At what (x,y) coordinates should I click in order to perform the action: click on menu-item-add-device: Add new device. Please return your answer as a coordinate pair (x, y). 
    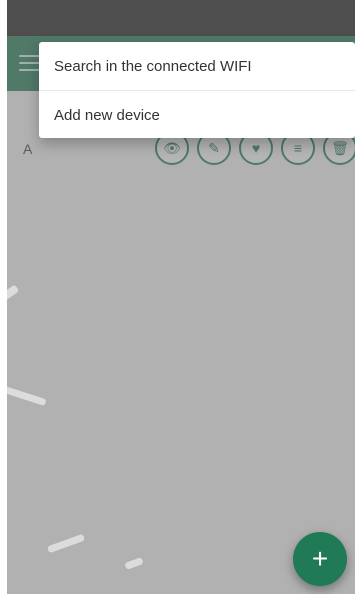
    Looking at the image, I should click on (197, 115).